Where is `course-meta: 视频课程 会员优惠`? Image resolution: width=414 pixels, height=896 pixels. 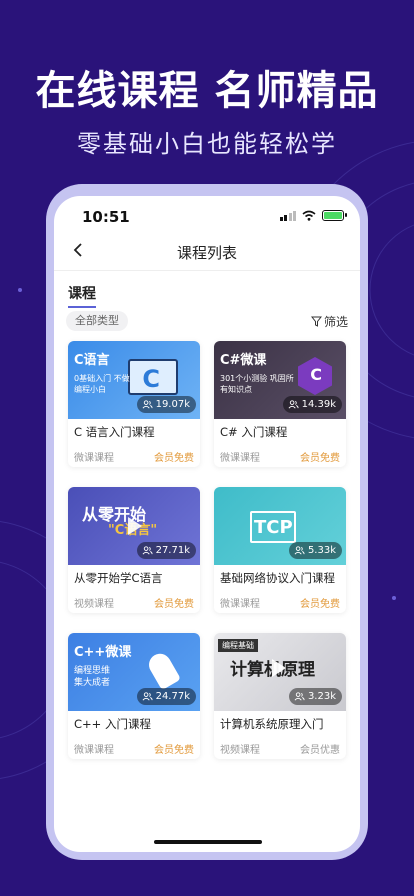
course-meta: 视频课程 会员优惠 is located at coordinates (280, 748).